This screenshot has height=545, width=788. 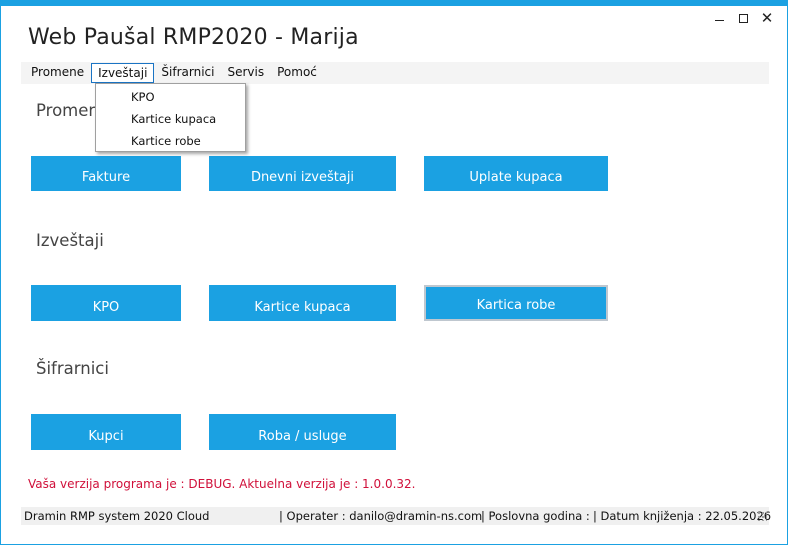 What do you see at coordinates (302, 173) in the screenshot?
I see `tile-dnevni-izvestaji: Dnevni izveštaji` at bounding box center [302, 173].